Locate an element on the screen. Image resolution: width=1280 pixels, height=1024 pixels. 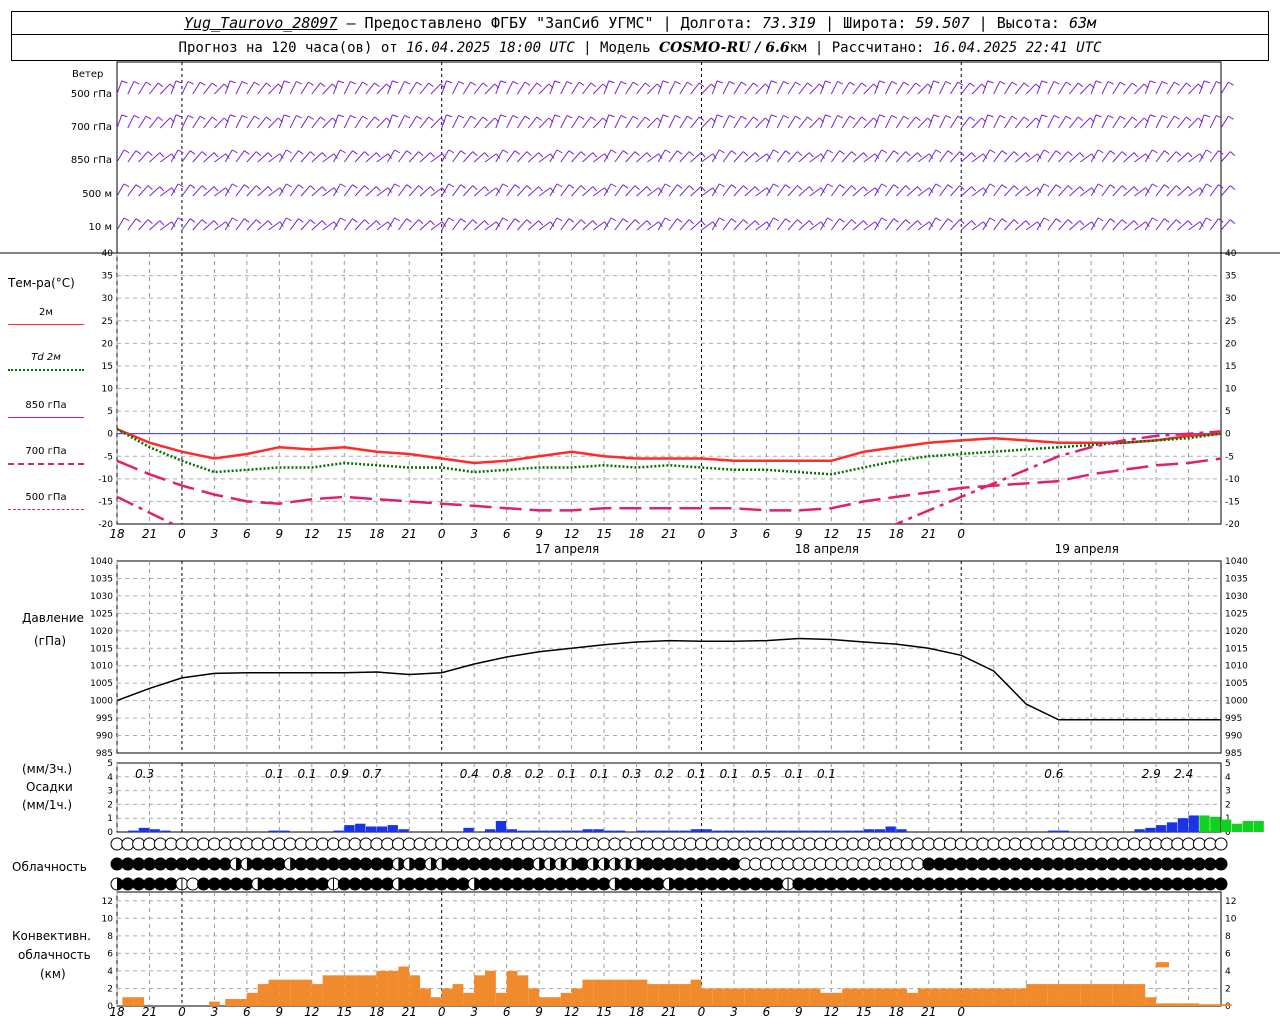
conv-ytick-left: 6 is located at coordinates (110, 954).